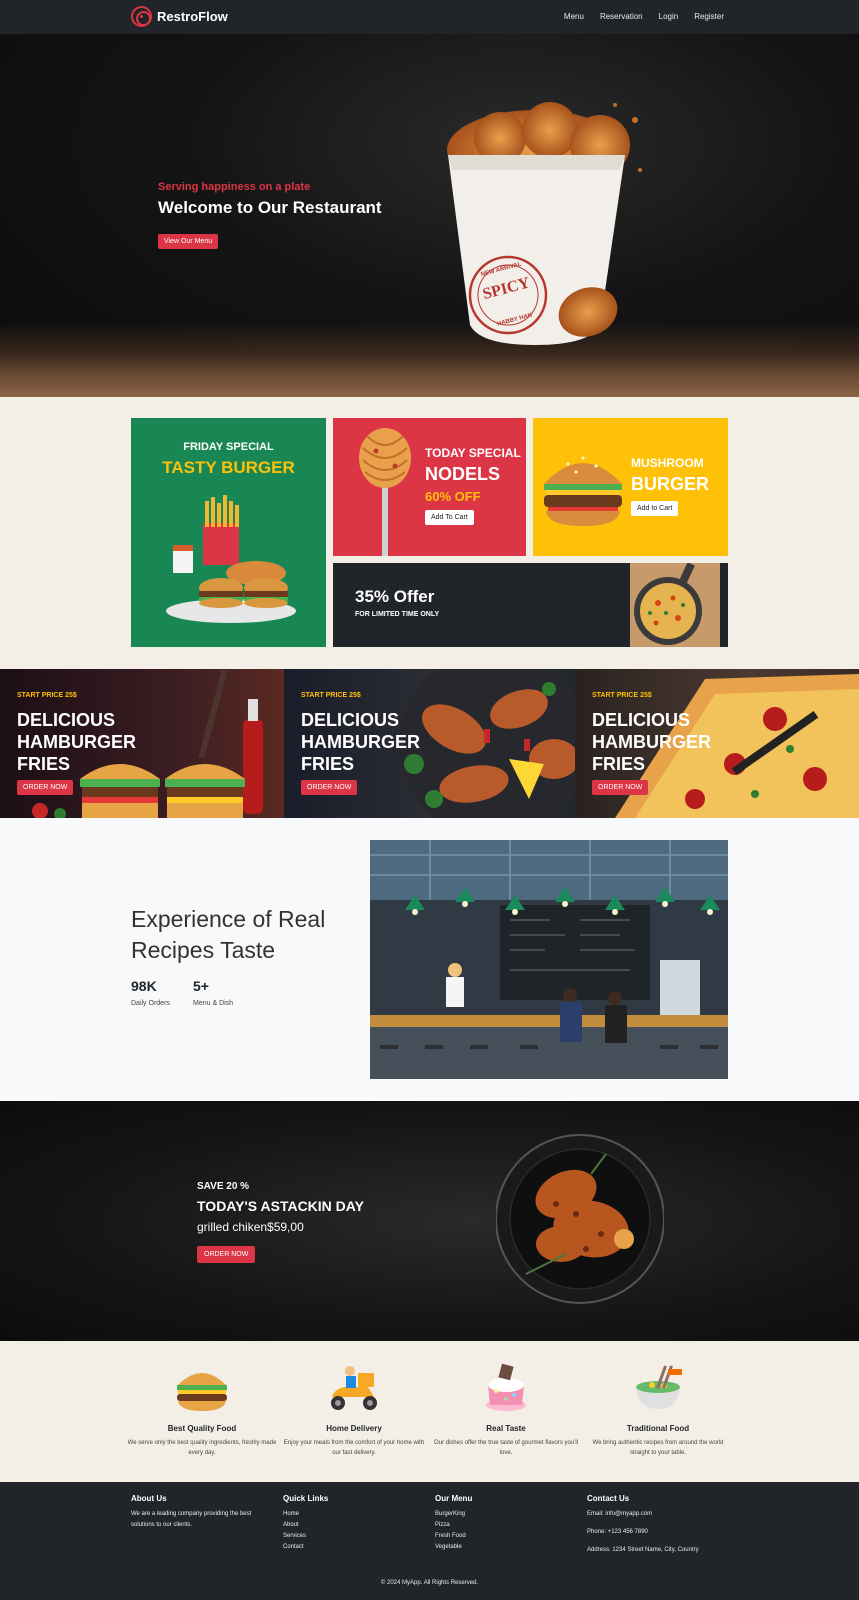 This screenshot has height=1600, width=859. Describe the element at coordinates (454, 1498) in the screenshot. I see `footer-heading: Our Menu` at that location.